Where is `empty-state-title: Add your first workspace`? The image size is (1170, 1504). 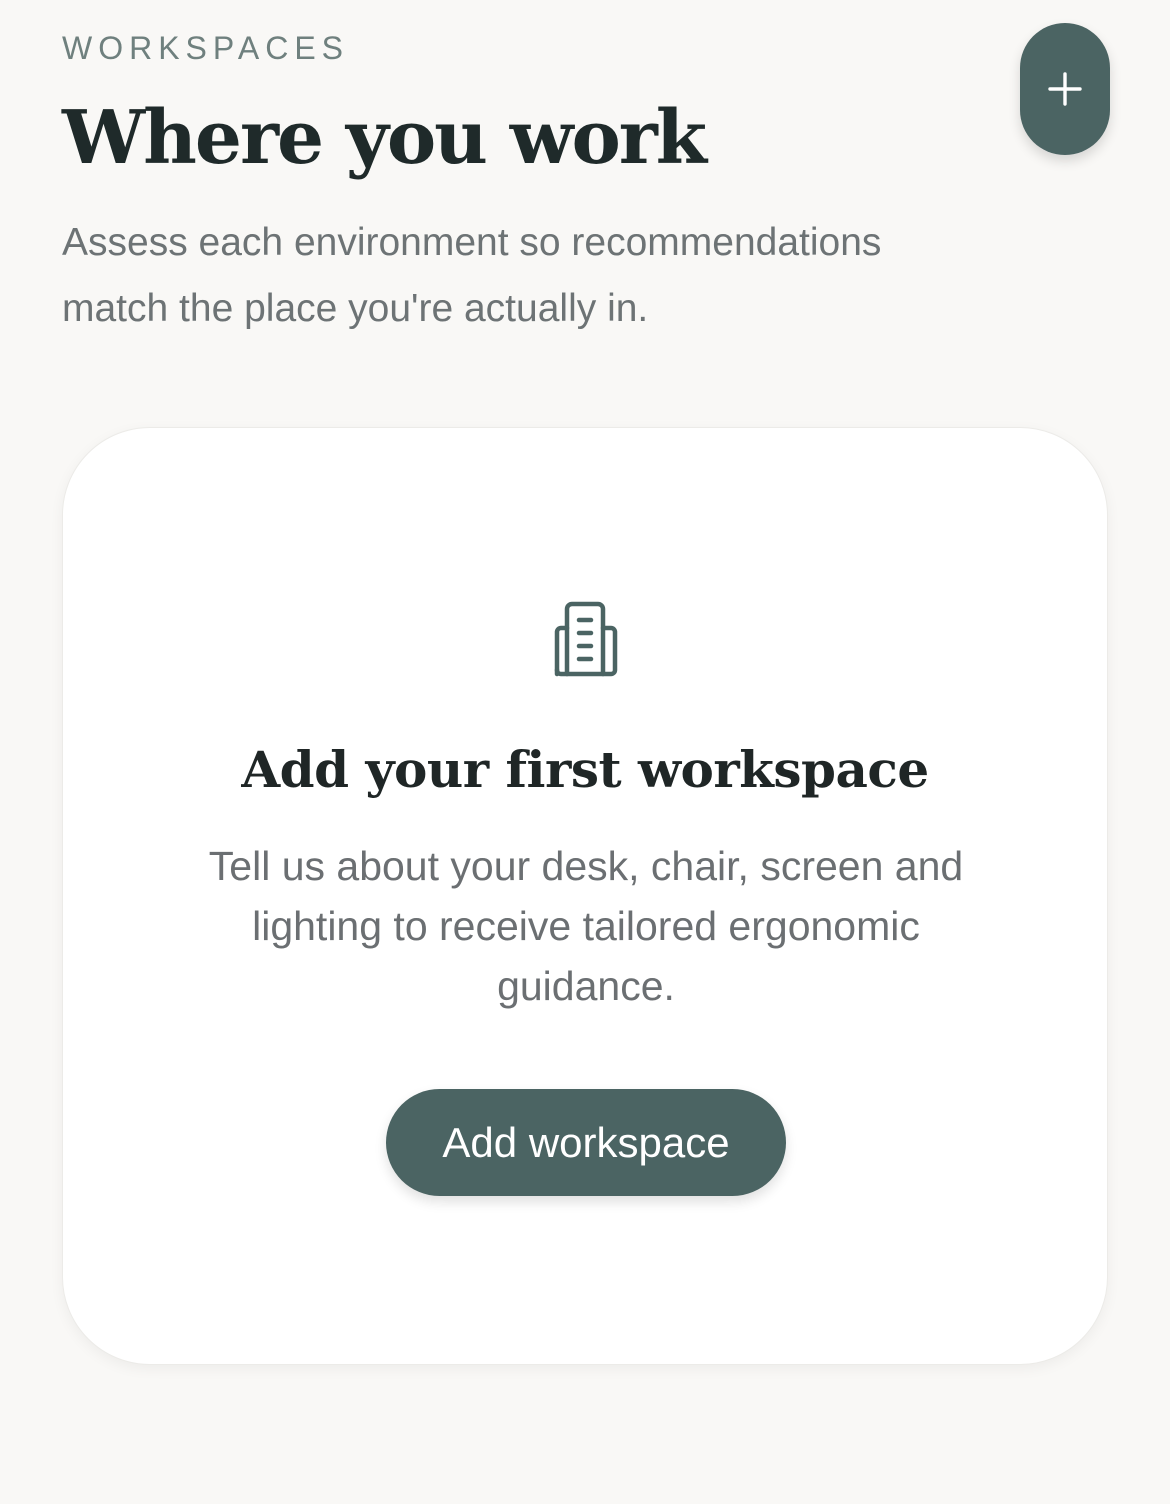 empty-state-title: Add your first workspace is located at coordinates (585, 769).